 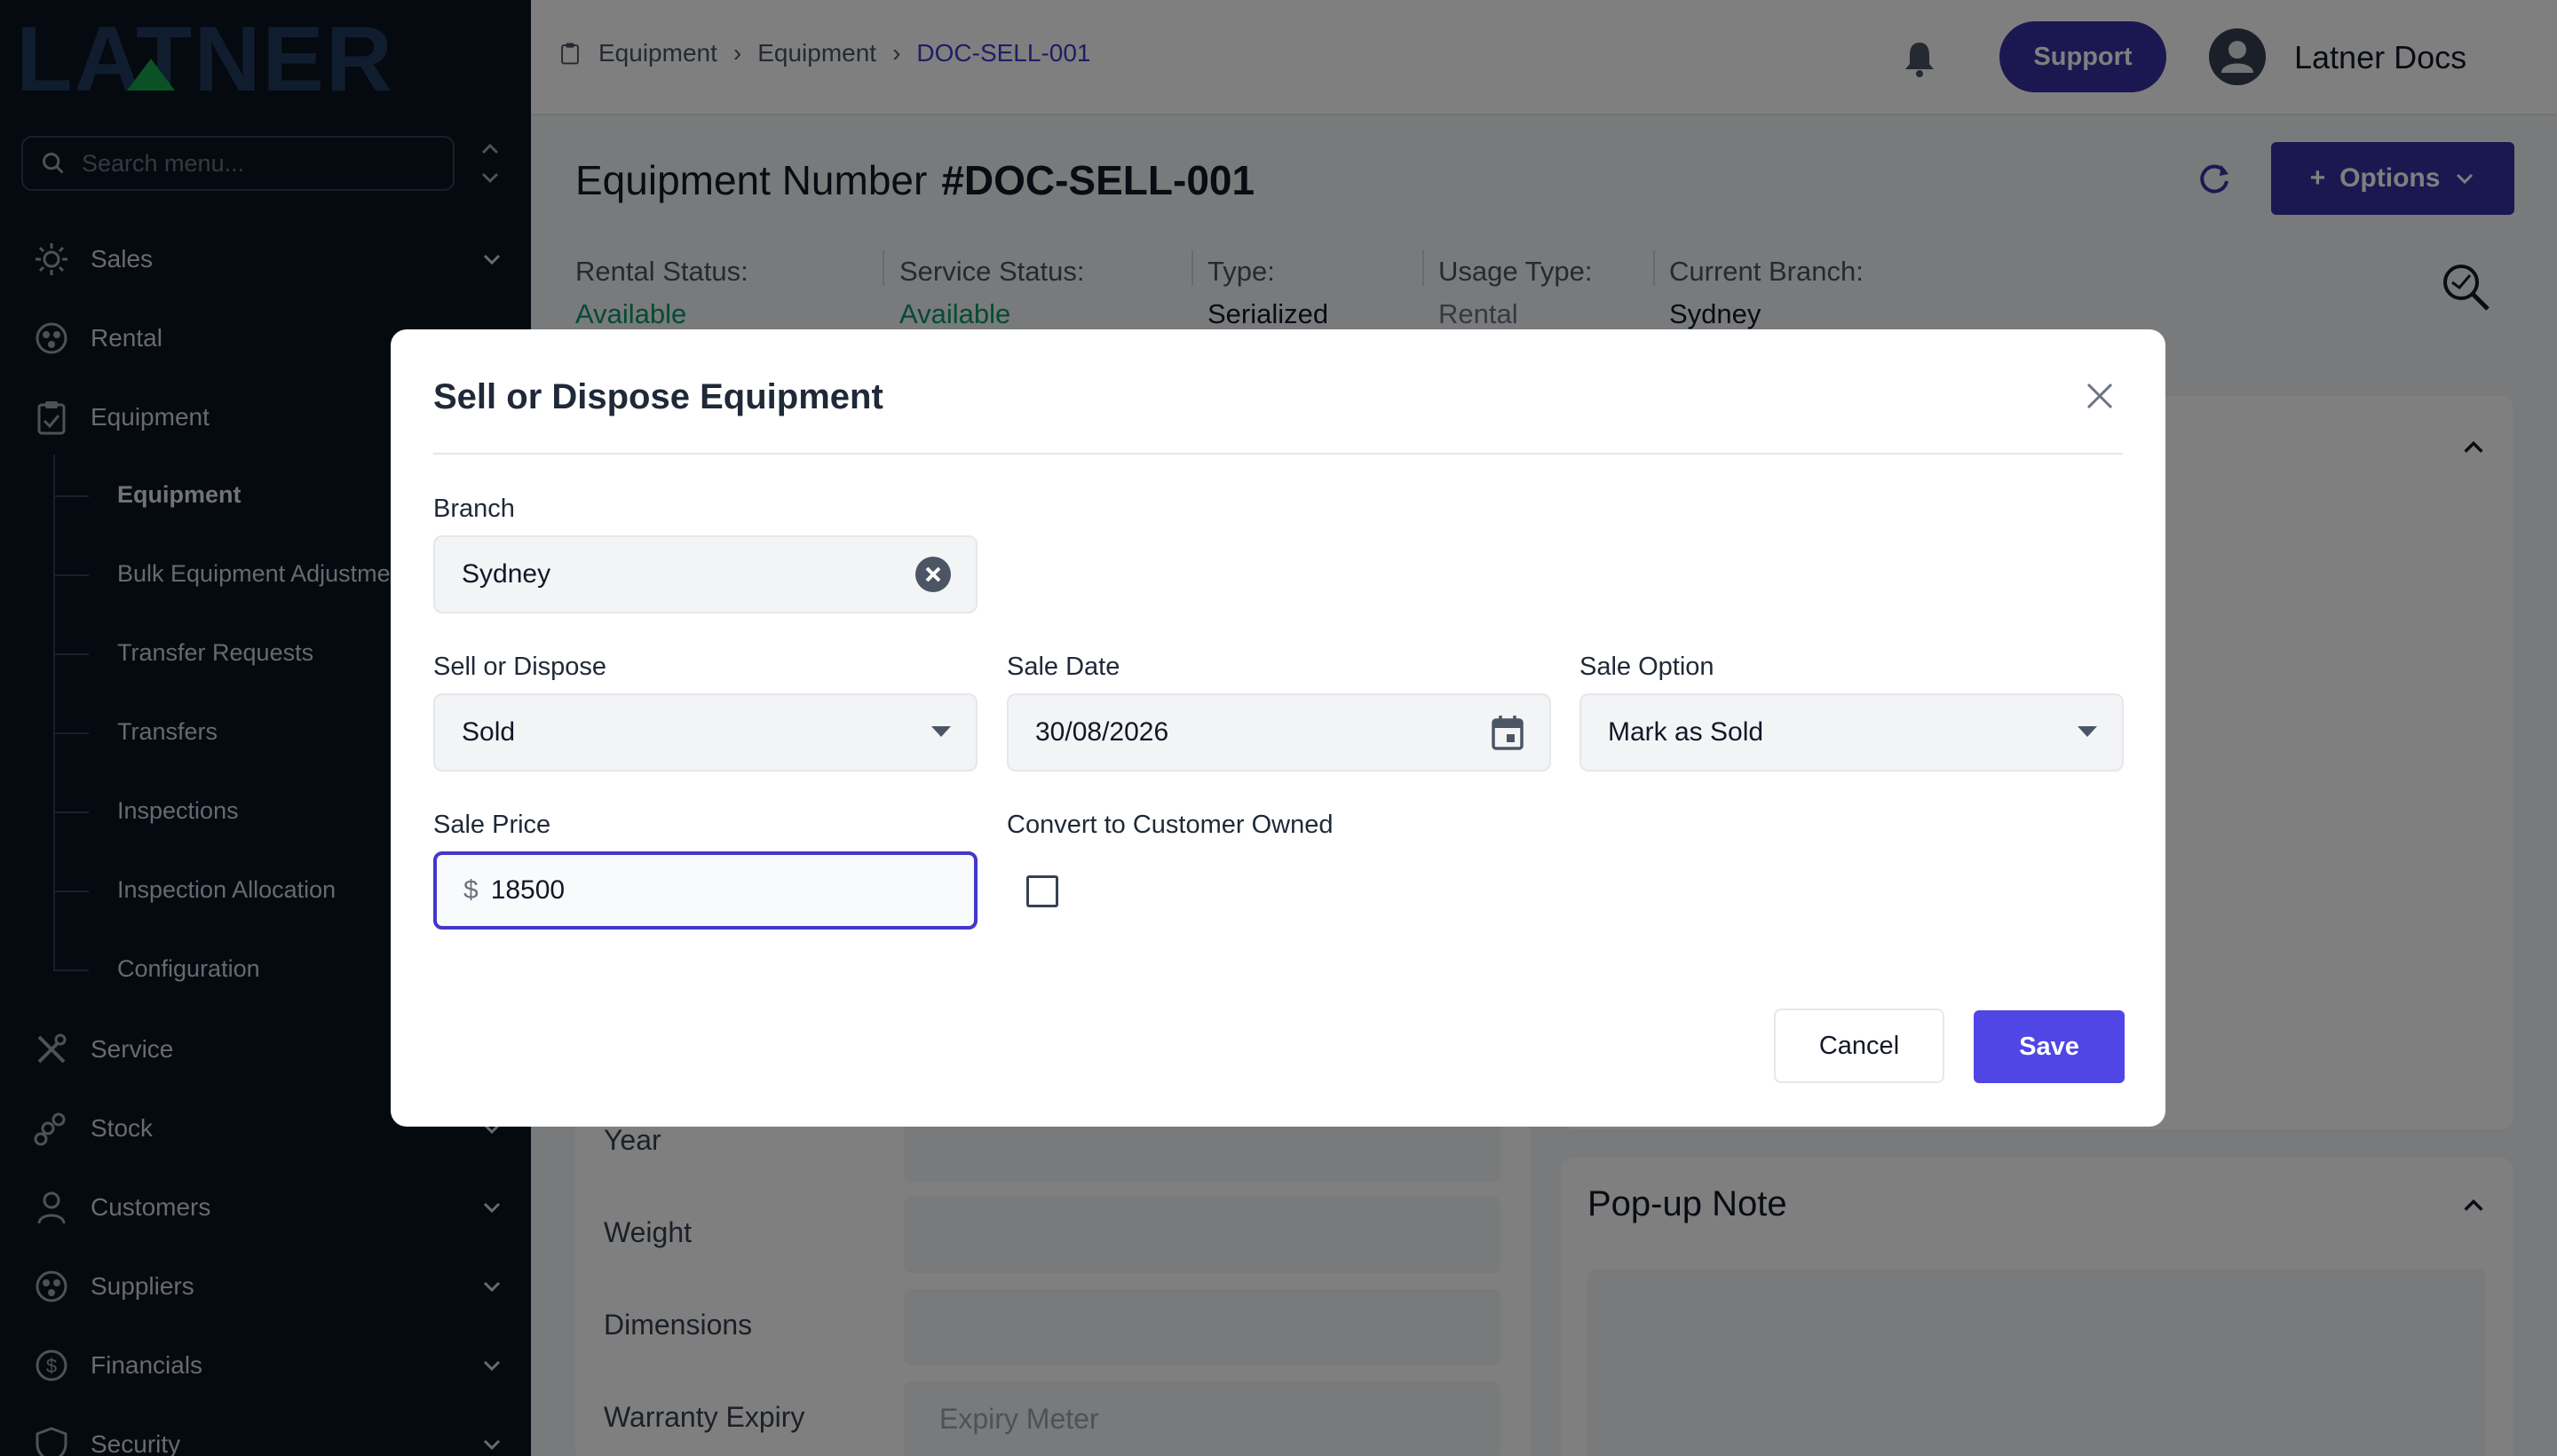 I want to click on branch-select: Sydney, so click(x=705, y=574).